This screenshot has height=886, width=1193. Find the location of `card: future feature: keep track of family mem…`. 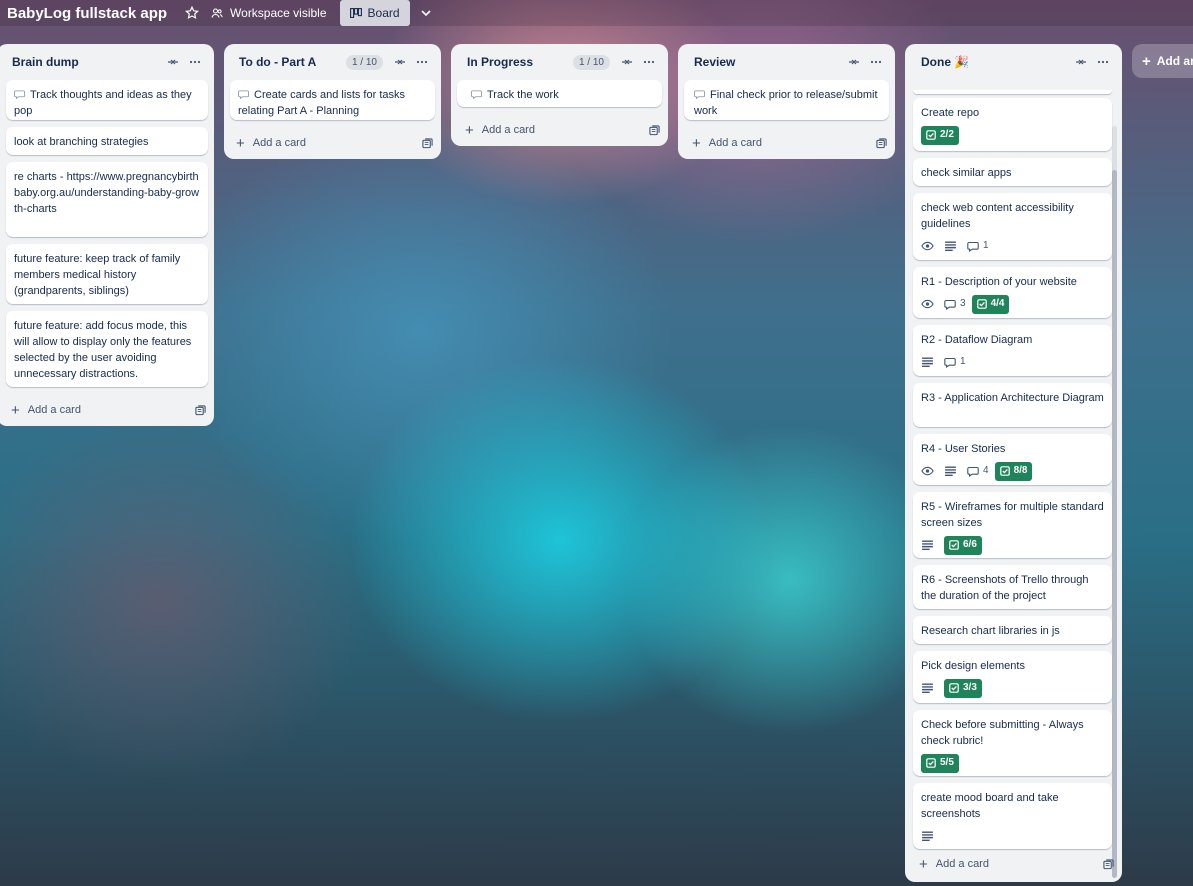

card: future feature: keep track of family mem… is located at coordinates (107, 274).